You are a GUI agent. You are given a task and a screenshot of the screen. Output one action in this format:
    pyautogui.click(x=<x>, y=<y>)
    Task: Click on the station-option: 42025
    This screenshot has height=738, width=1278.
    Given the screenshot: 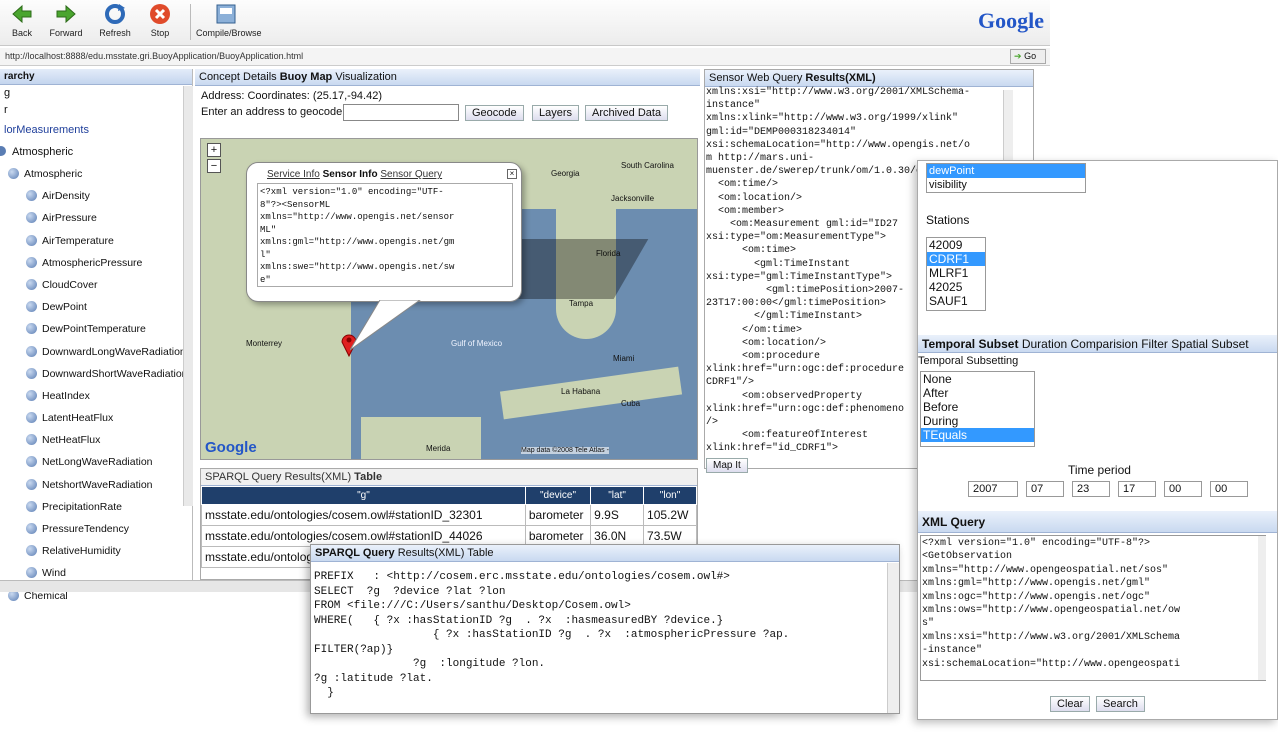 What is the action you would take?
    pyautogui.click(x=956, y=287)
    